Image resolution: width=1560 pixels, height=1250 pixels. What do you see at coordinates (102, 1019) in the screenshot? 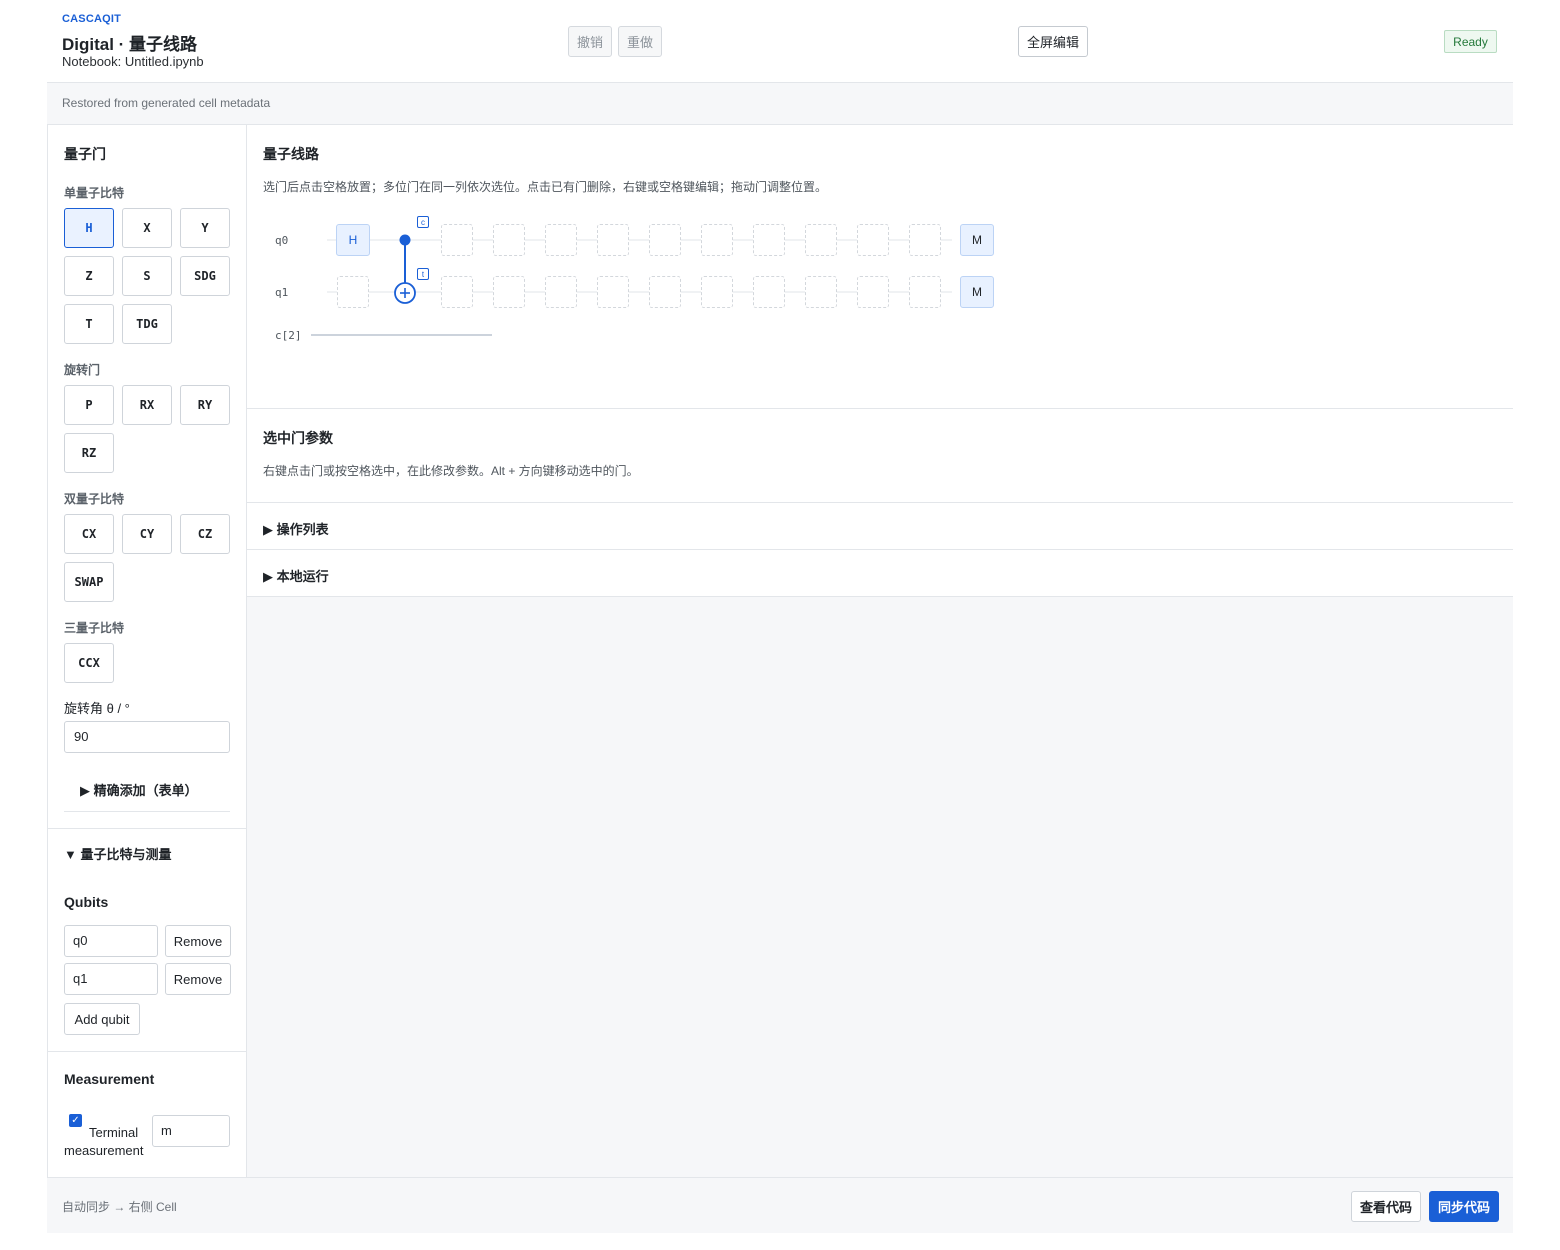
I see `add-qubit-button: Add qubit` at bounding box center [102, 1019].